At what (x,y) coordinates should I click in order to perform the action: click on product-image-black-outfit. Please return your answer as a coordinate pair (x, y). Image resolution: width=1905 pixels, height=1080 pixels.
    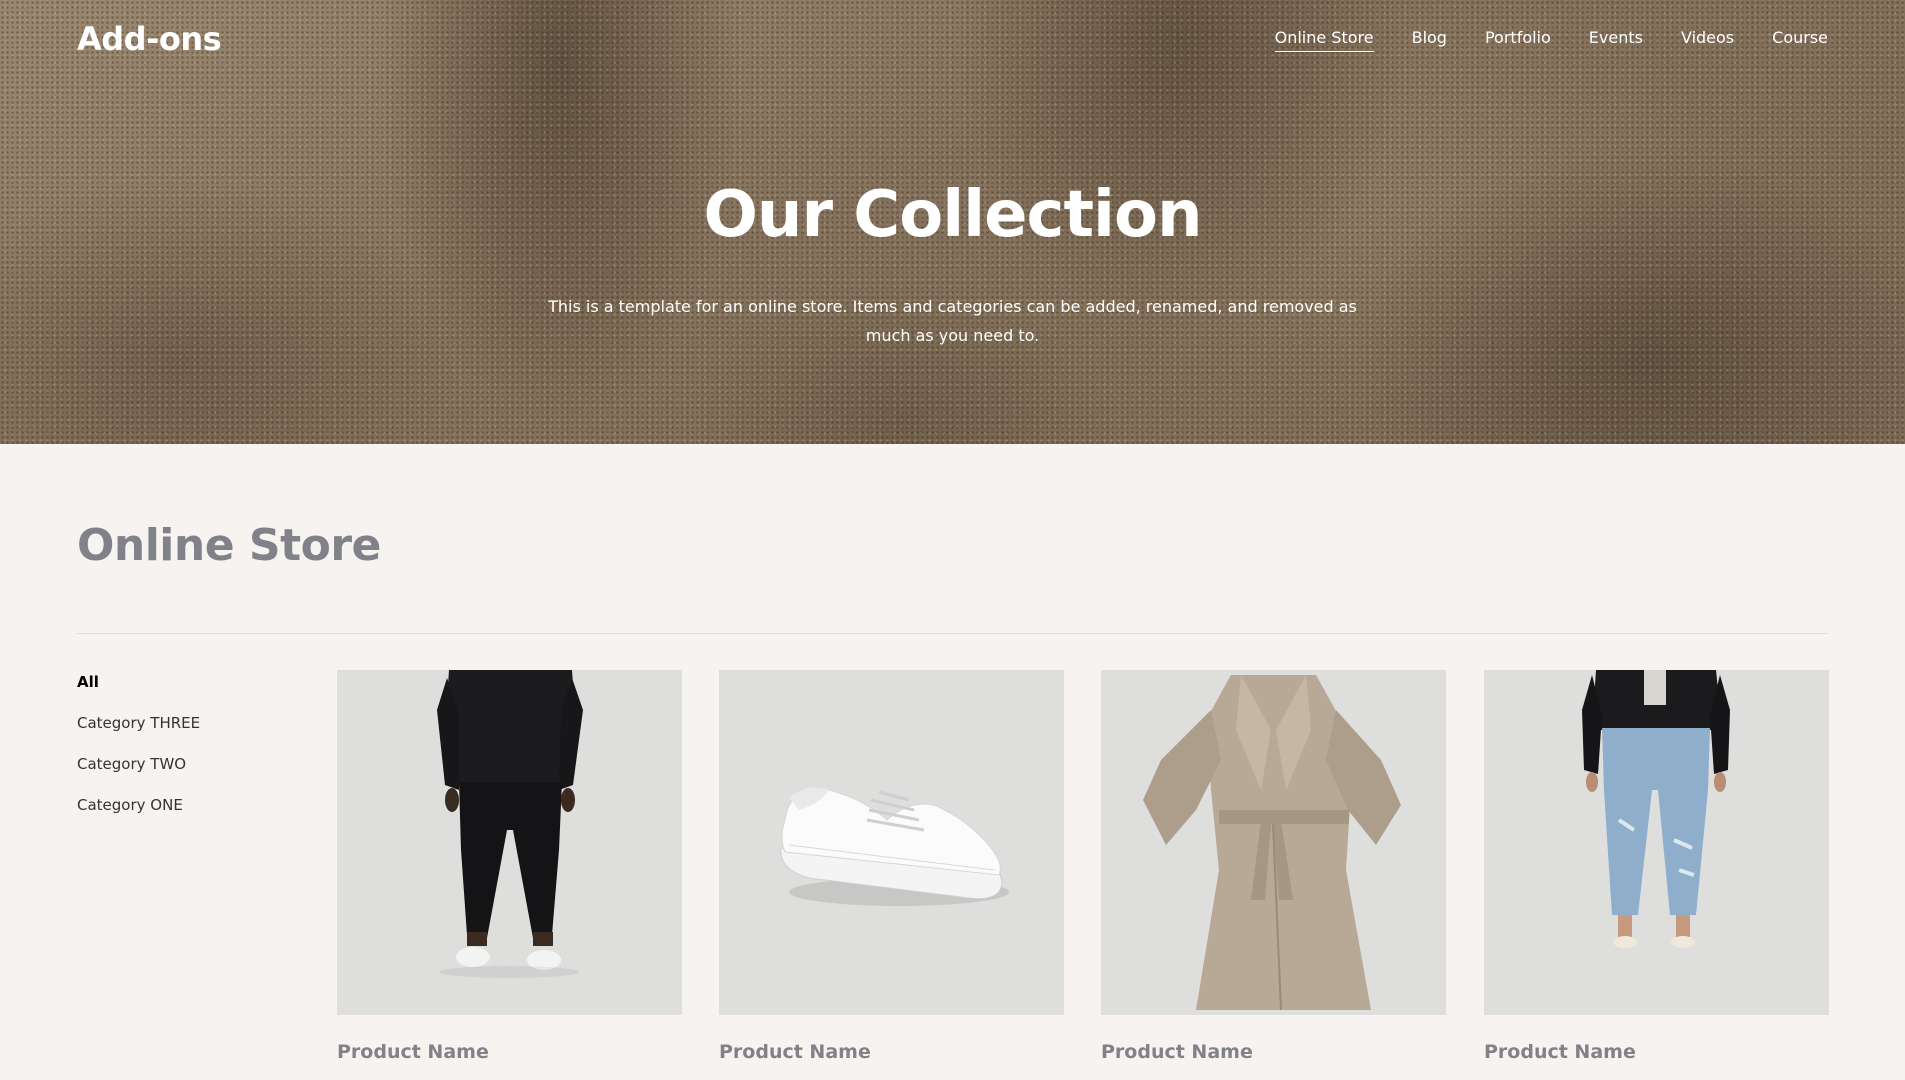
    Looking at the image, I should click on (509, 842).